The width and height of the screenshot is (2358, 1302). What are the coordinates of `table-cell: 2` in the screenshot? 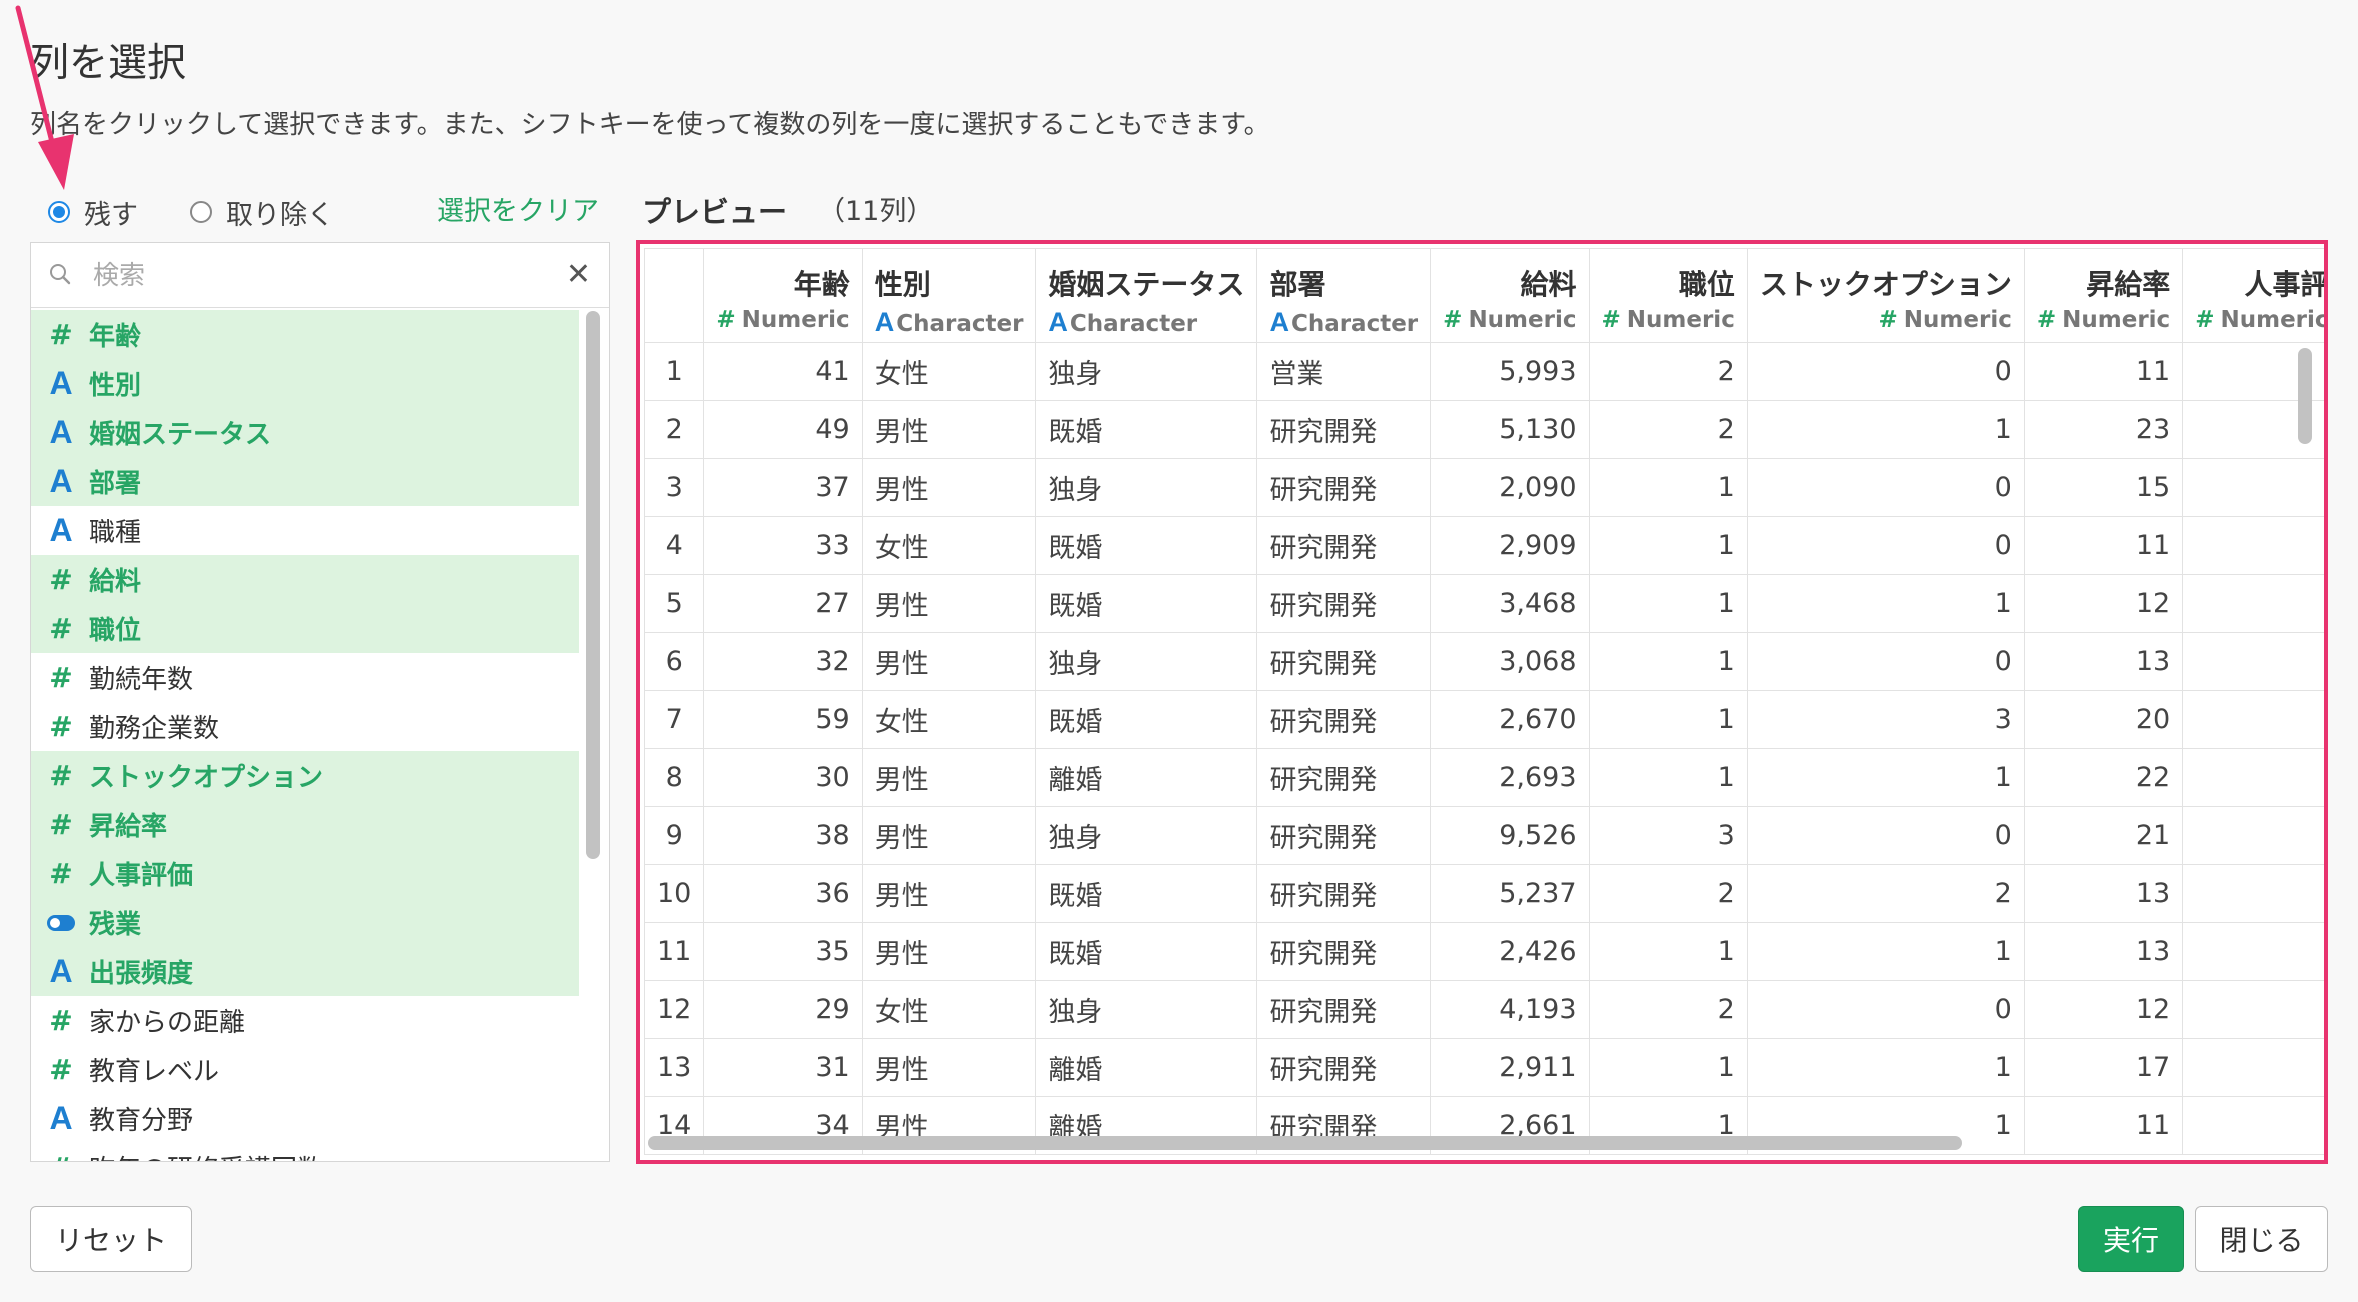 It's located at (1668, 371).